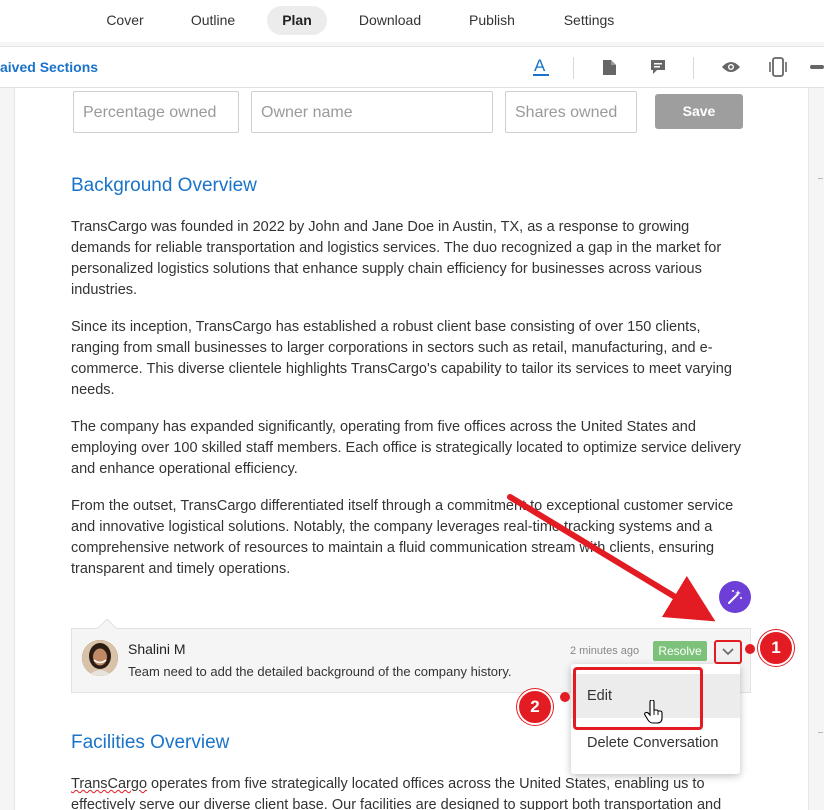  Describe the element at coordinates (638, 698) in the screenshot. I see `edit-highlight-box` at that location.